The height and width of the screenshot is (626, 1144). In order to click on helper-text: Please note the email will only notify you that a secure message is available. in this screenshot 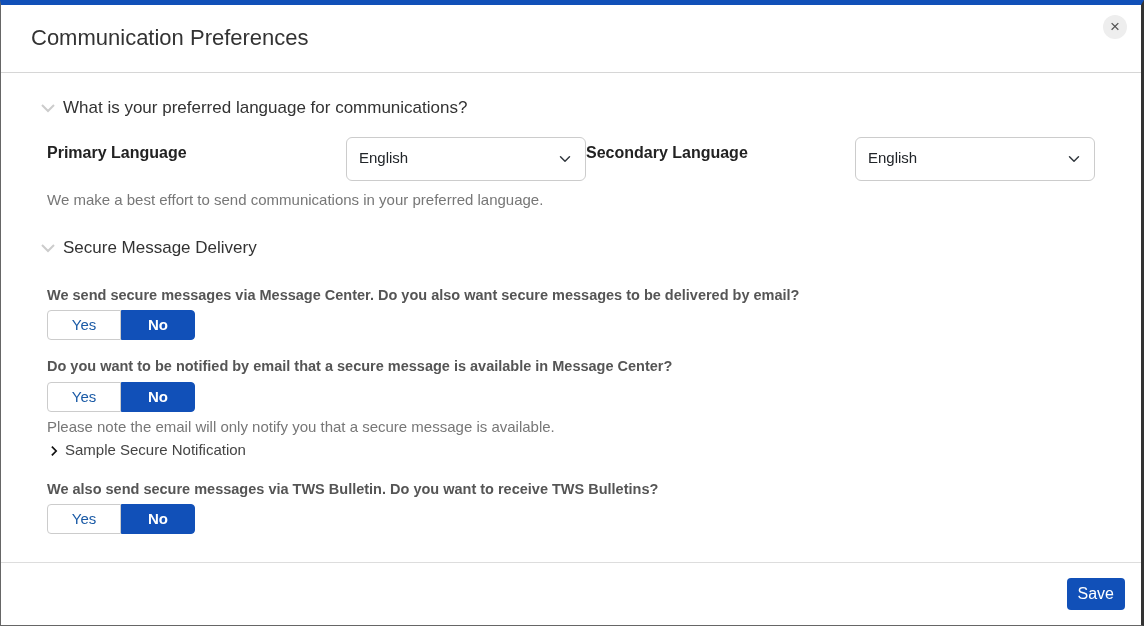, I will do `click(301, 427)`.